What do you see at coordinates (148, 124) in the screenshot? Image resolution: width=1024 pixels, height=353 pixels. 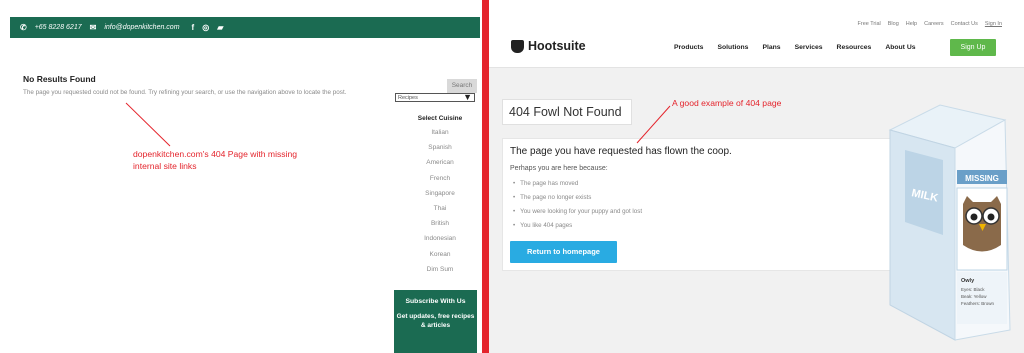 I see `annotation-arrow-left` at bounding box center [148, 124].